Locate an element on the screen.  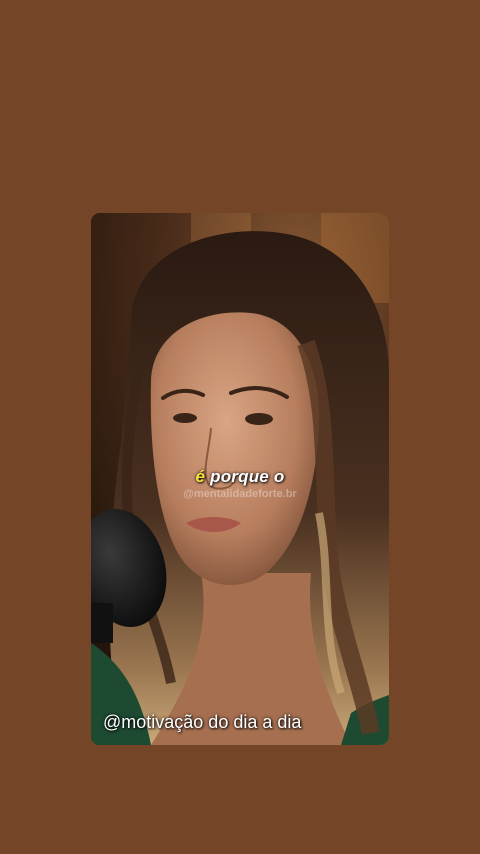
channel-handle: @motivação do dia a dia is located at coordinates (202, 722).